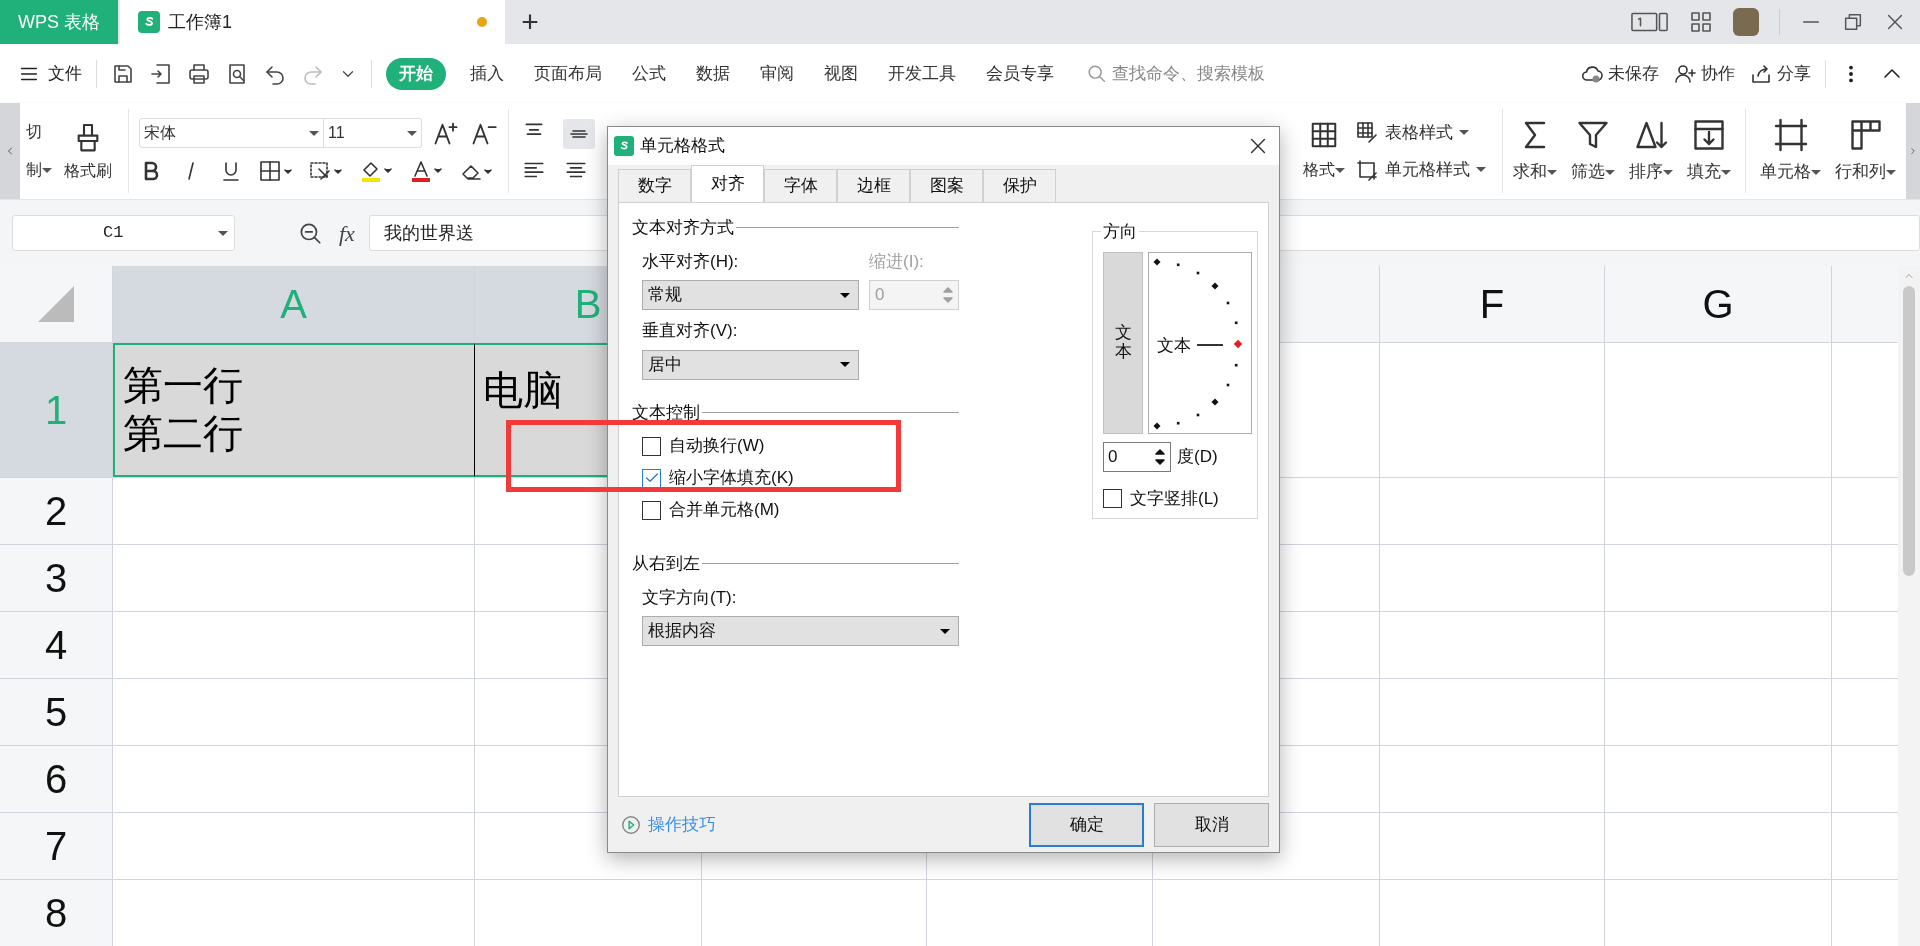 Image resolution: width=1920 pixels, height=946 pixels. What do you see at coordinates (666, 412) in the screenshot?
I see `section-heading: 文本控制` at bounding box center [666, 412].